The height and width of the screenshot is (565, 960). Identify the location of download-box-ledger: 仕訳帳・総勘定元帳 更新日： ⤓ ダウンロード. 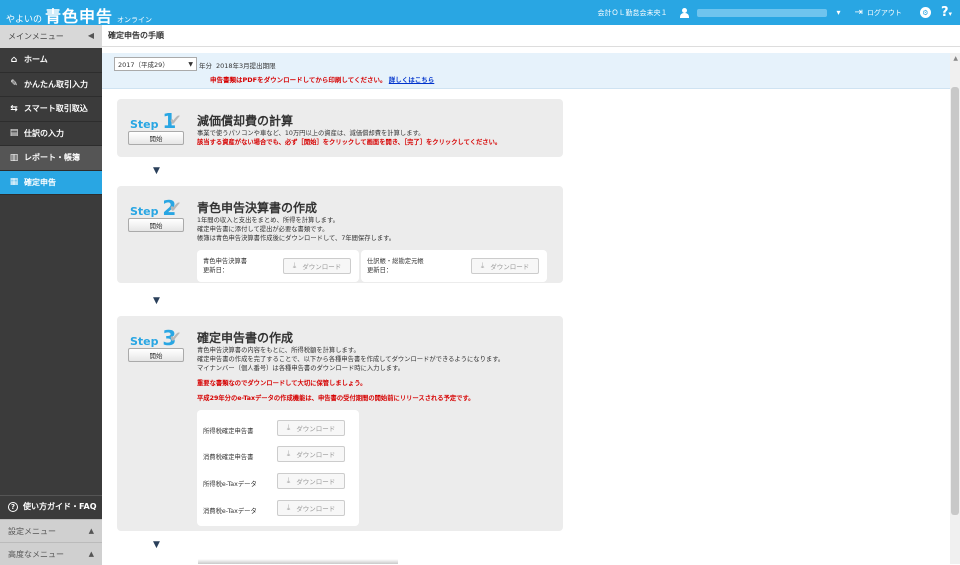
(454, 266).